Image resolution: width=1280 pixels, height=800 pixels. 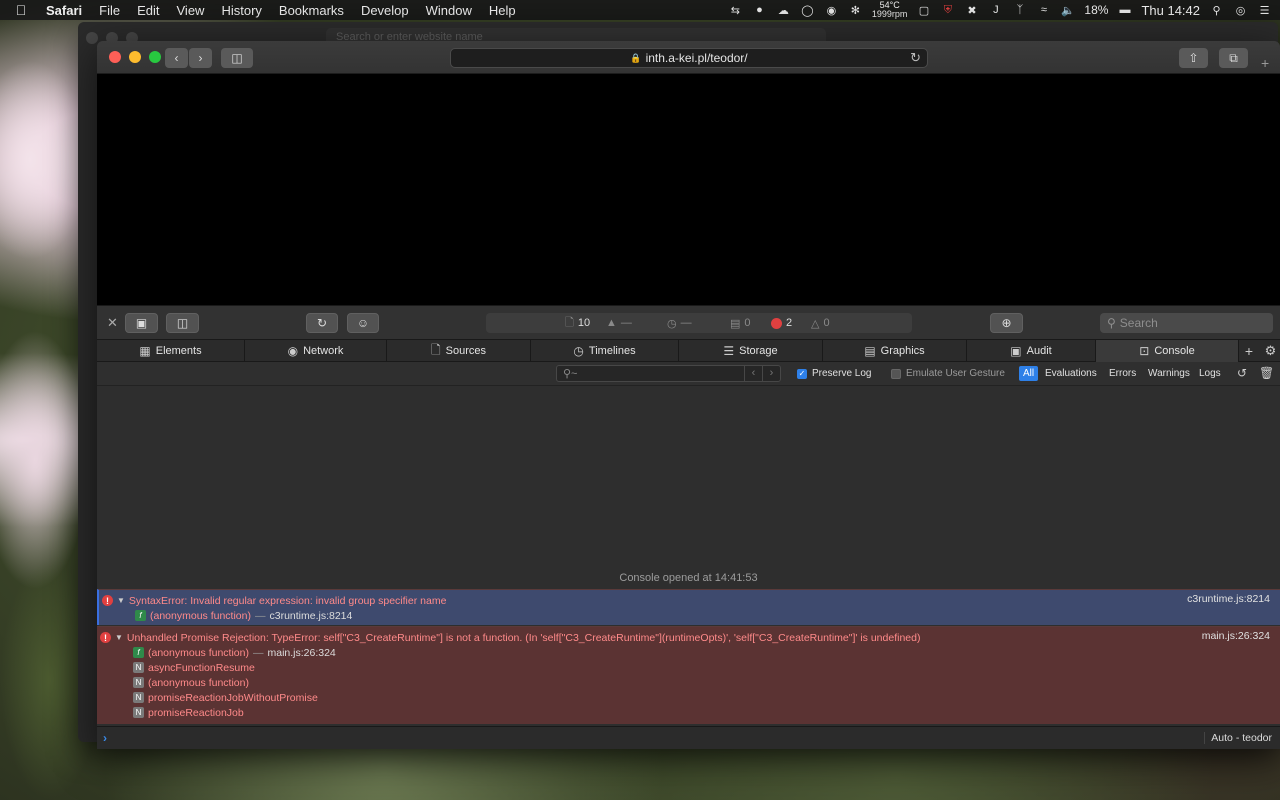 I want to click on stack-frame: N promiseReactionJobWithoutPromise, so click(x=688, y=697).